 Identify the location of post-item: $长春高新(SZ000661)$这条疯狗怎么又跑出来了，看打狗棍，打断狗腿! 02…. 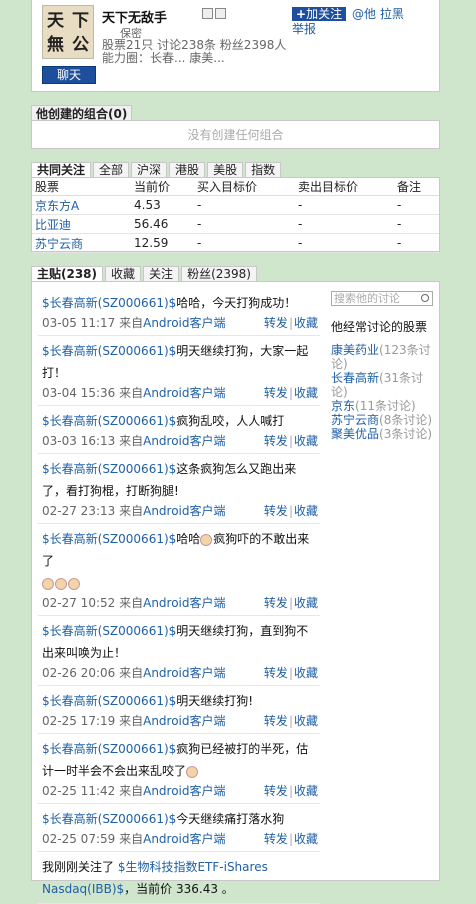
(179, 489).